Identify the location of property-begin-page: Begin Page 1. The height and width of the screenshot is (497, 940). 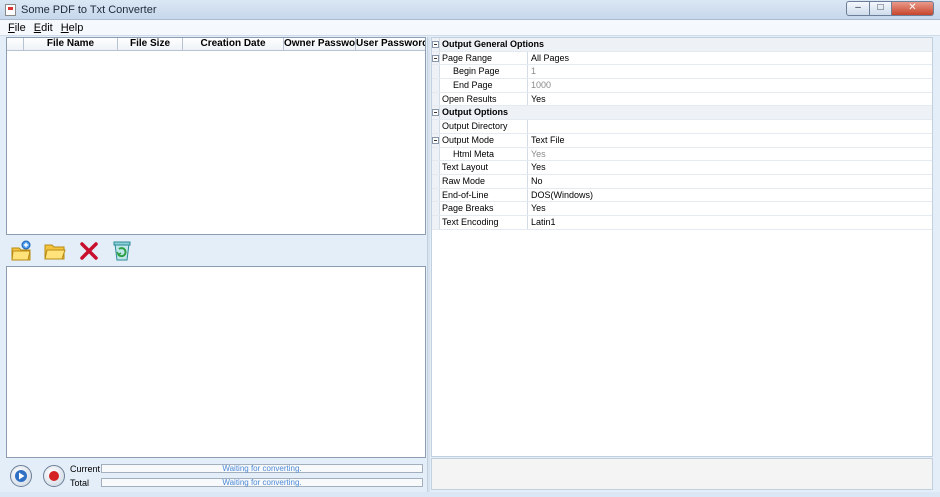
(682, 72).